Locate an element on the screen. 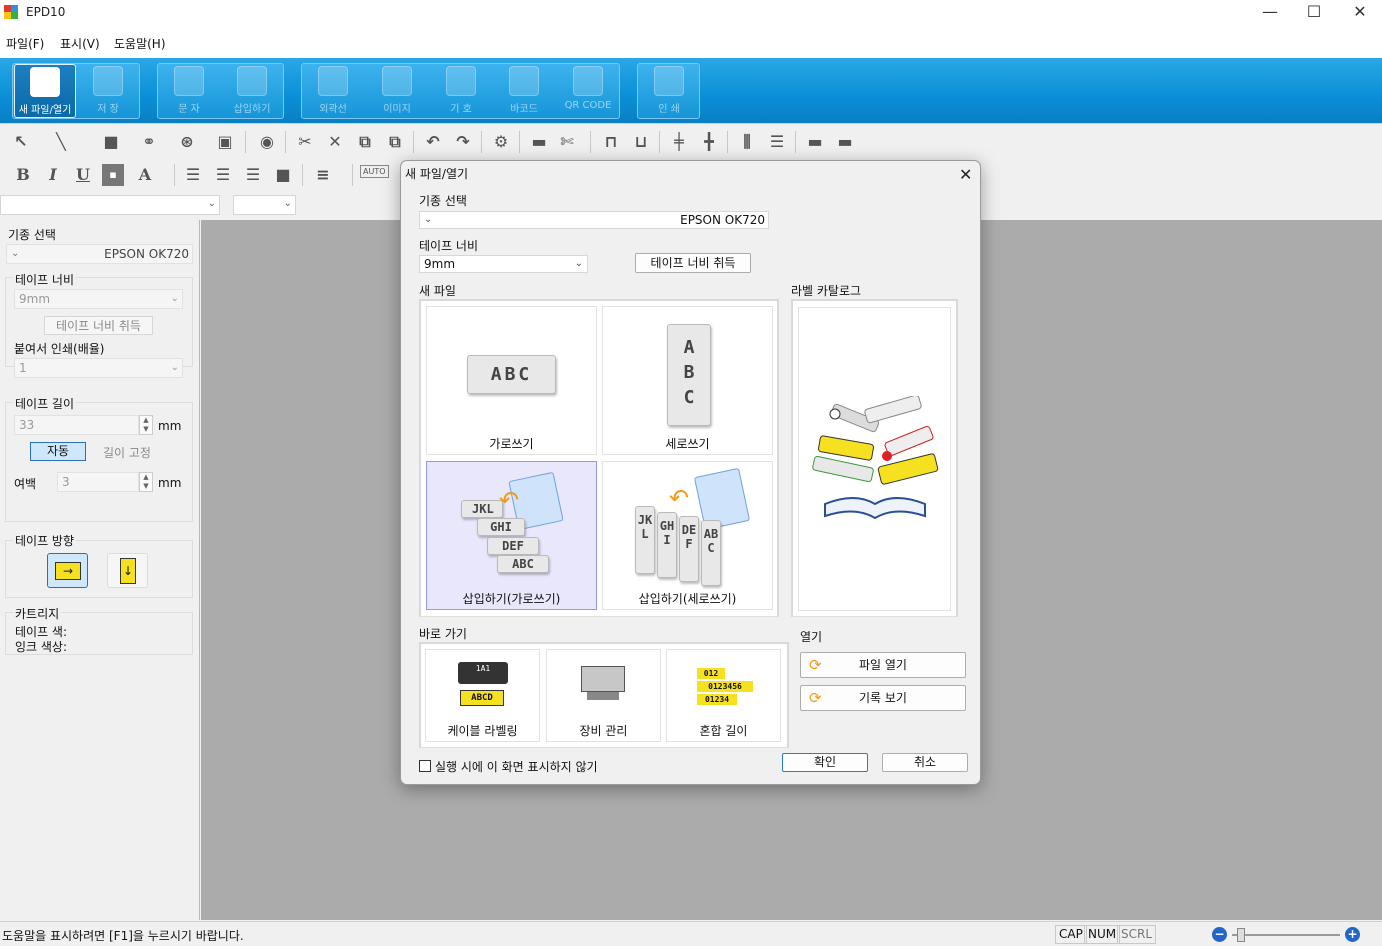 This screenshot has width=1382, height=946. mixed-length-tile: 012 0123456 01234 혼합 길이 is located at coordinates (723, 695).